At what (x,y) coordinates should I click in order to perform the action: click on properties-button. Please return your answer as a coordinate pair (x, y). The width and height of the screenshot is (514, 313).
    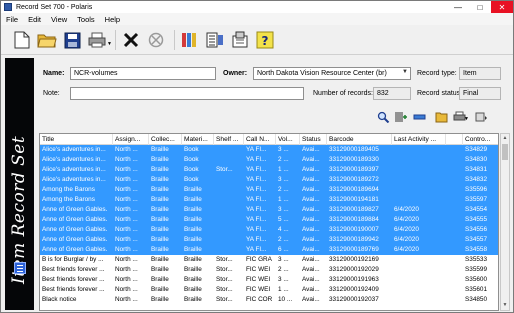
    Looking at the image, I should click on (240, 40).